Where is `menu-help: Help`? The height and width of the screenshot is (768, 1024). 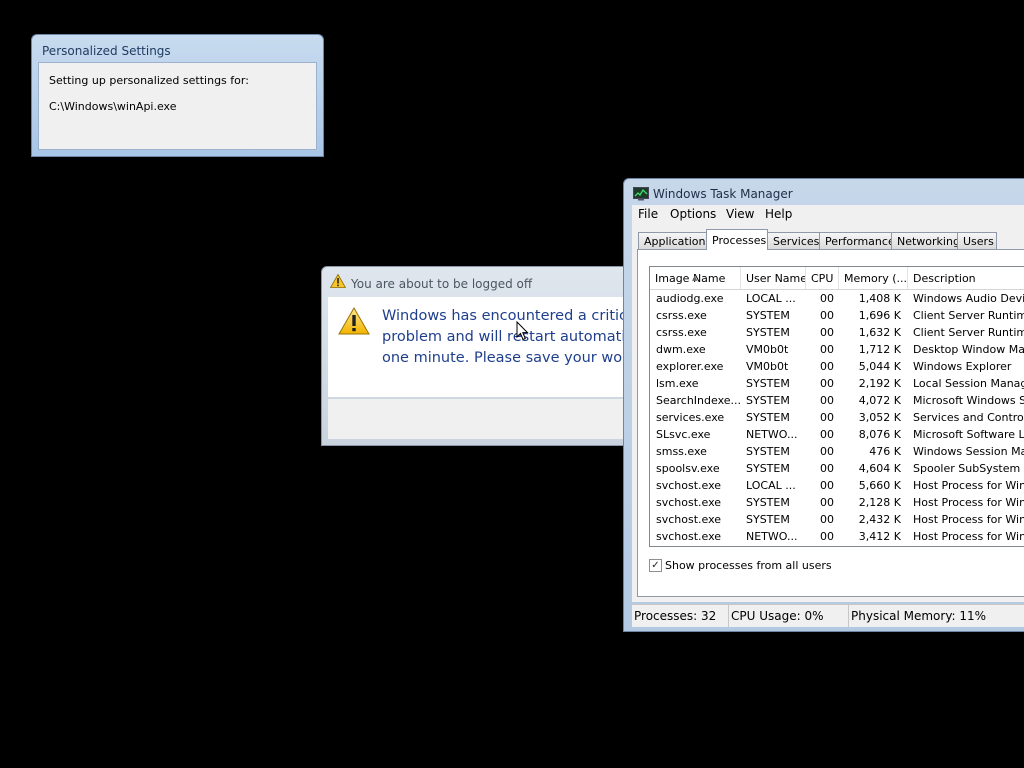
menu-help: Help is located at coordinates (778, 214).